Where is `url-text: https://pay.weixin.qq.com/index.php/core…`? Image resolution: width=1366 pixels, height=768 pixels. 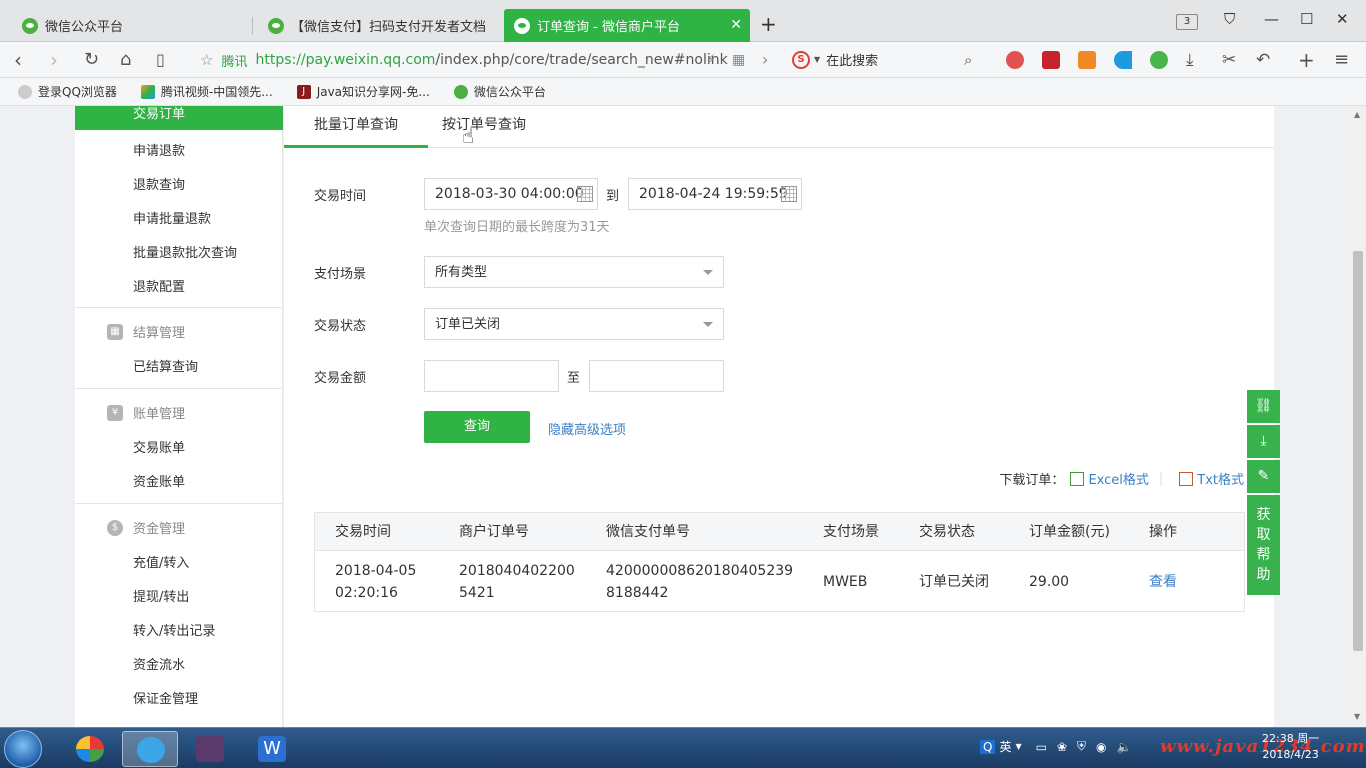
url-text: https://pay.weixin.qq.com/index.php/core… is located at coordinates (491, 60).